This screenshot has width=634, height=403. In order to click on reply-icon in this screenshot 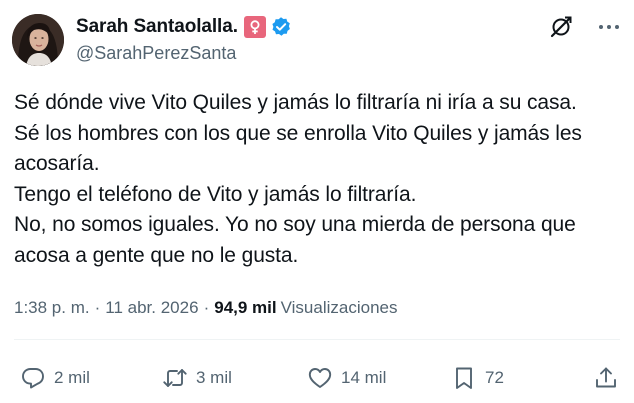, I will do `click(33, 378)`.